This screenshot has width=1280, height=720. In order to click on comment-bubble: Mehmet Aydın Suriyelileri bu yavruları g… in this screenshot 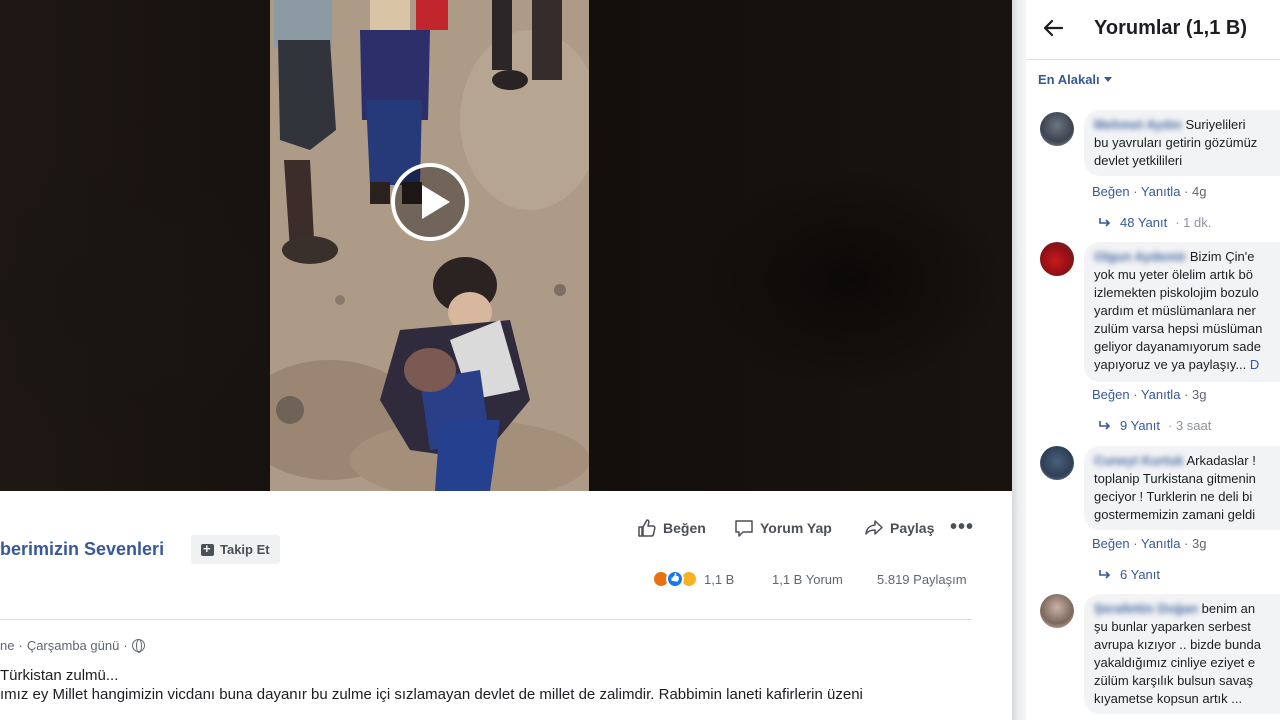, I will do `click(1182, 143)`.